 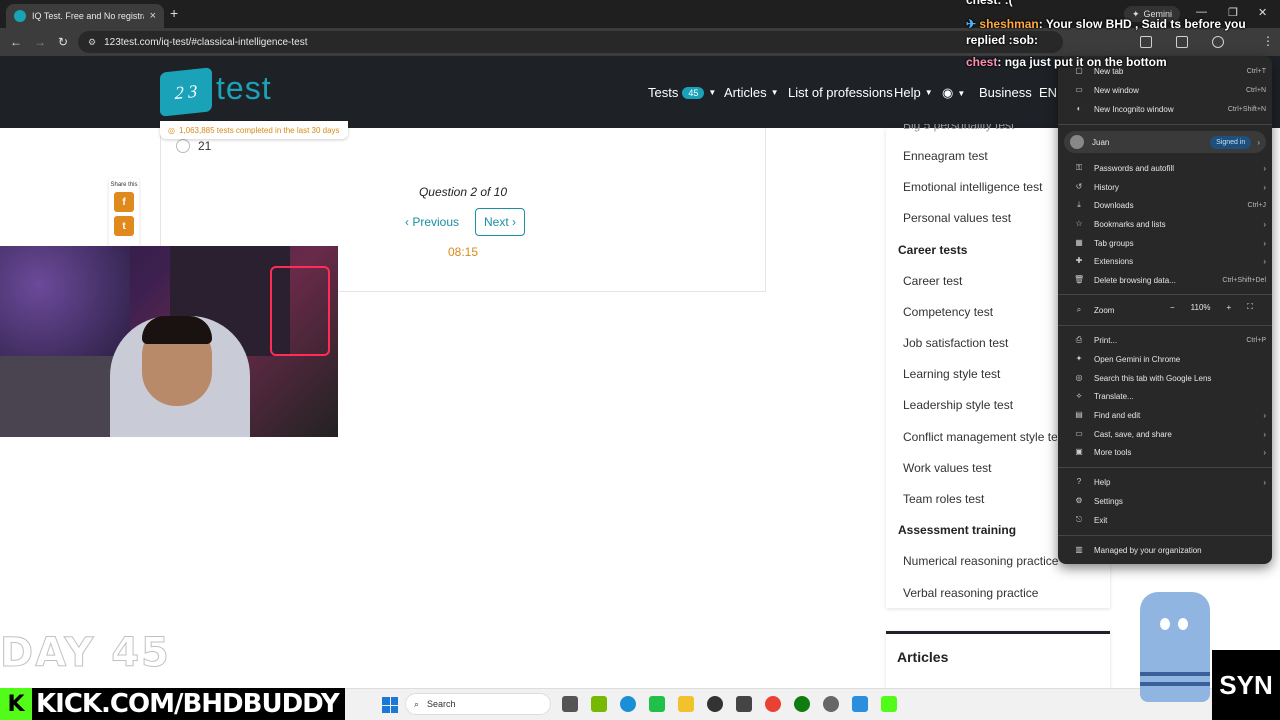 I want to click on new-tab-icon: +, so click(x=174, y=13).